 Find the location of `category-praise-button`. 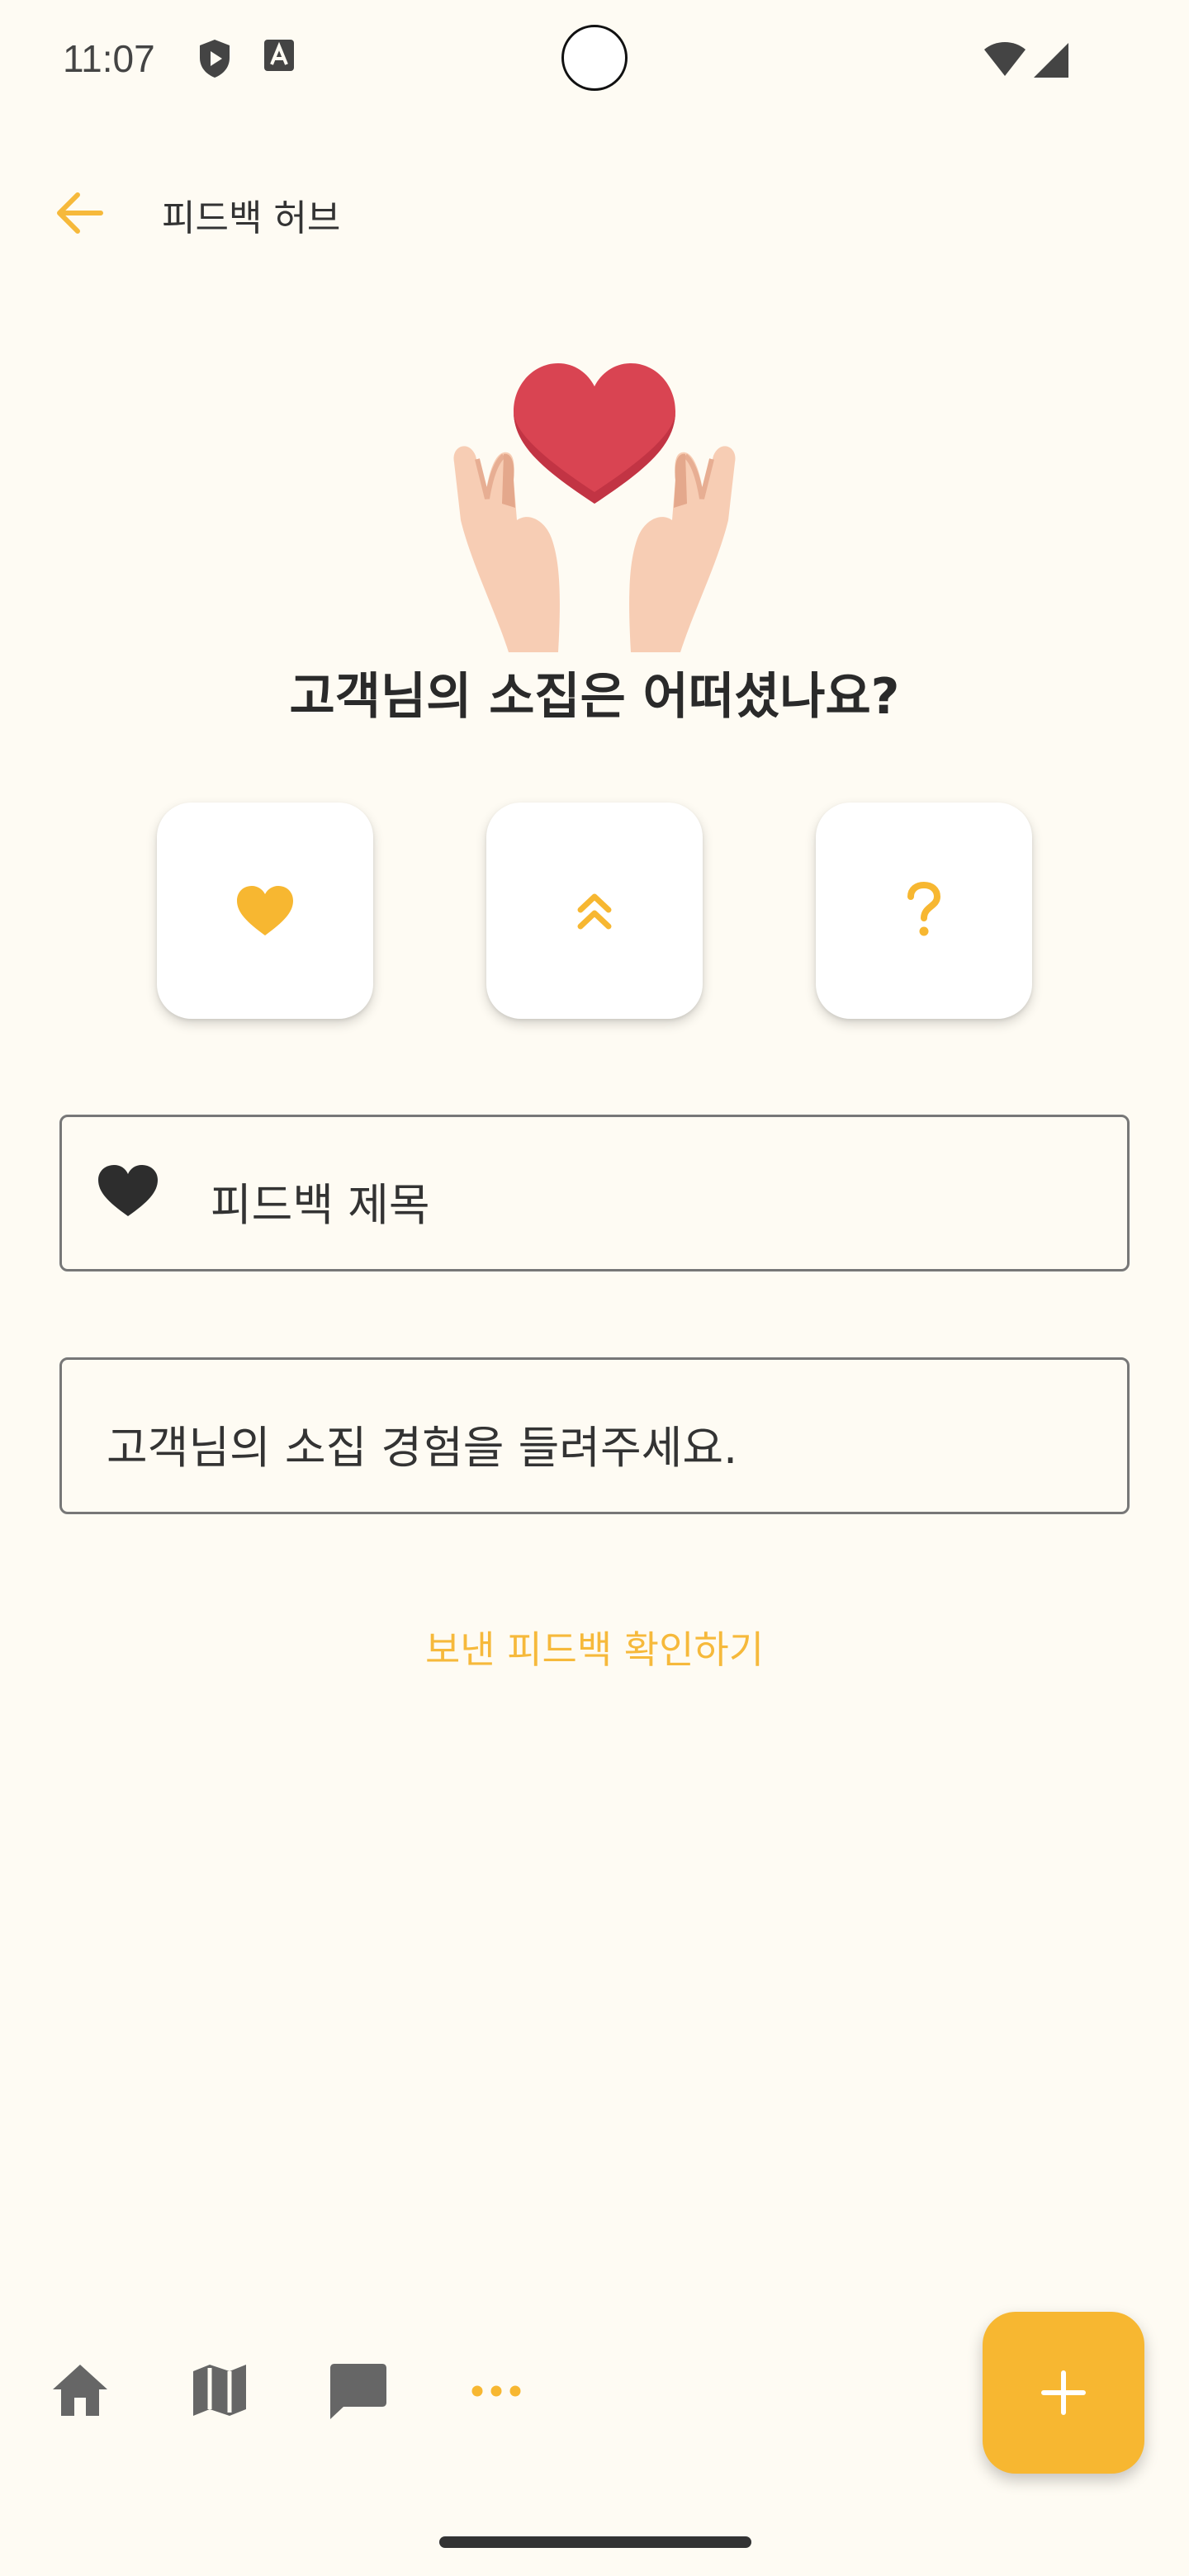

category-praise-button is located at coordinates (265, 911).